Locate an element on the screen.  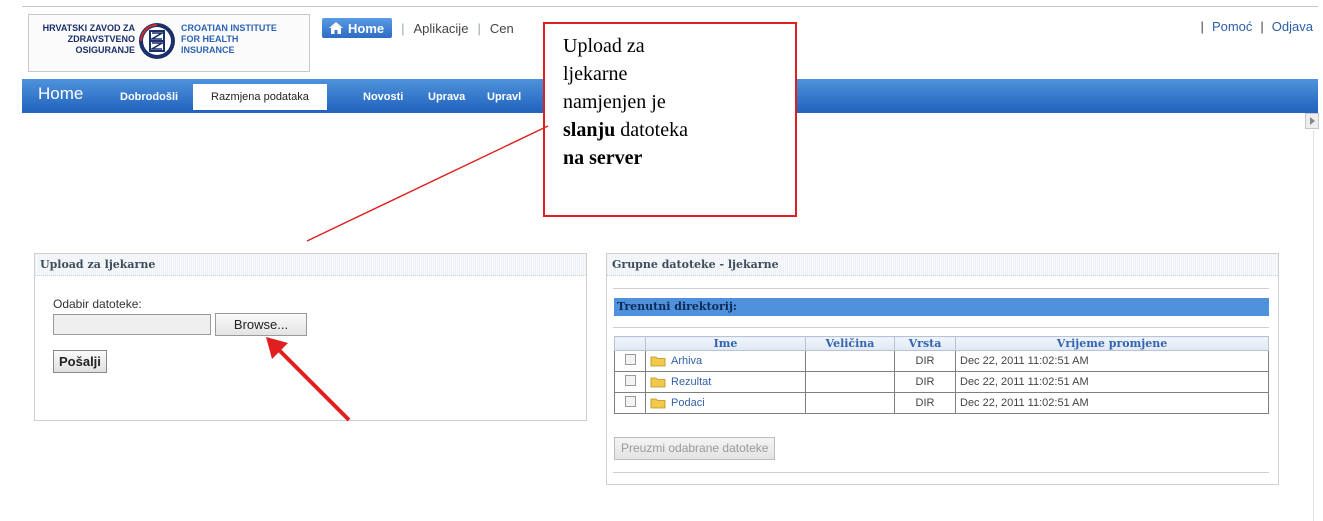
table-row: Arhiva DIR Dec 22, 2011 11:02:51 AM is located at coordinates (941, 361).